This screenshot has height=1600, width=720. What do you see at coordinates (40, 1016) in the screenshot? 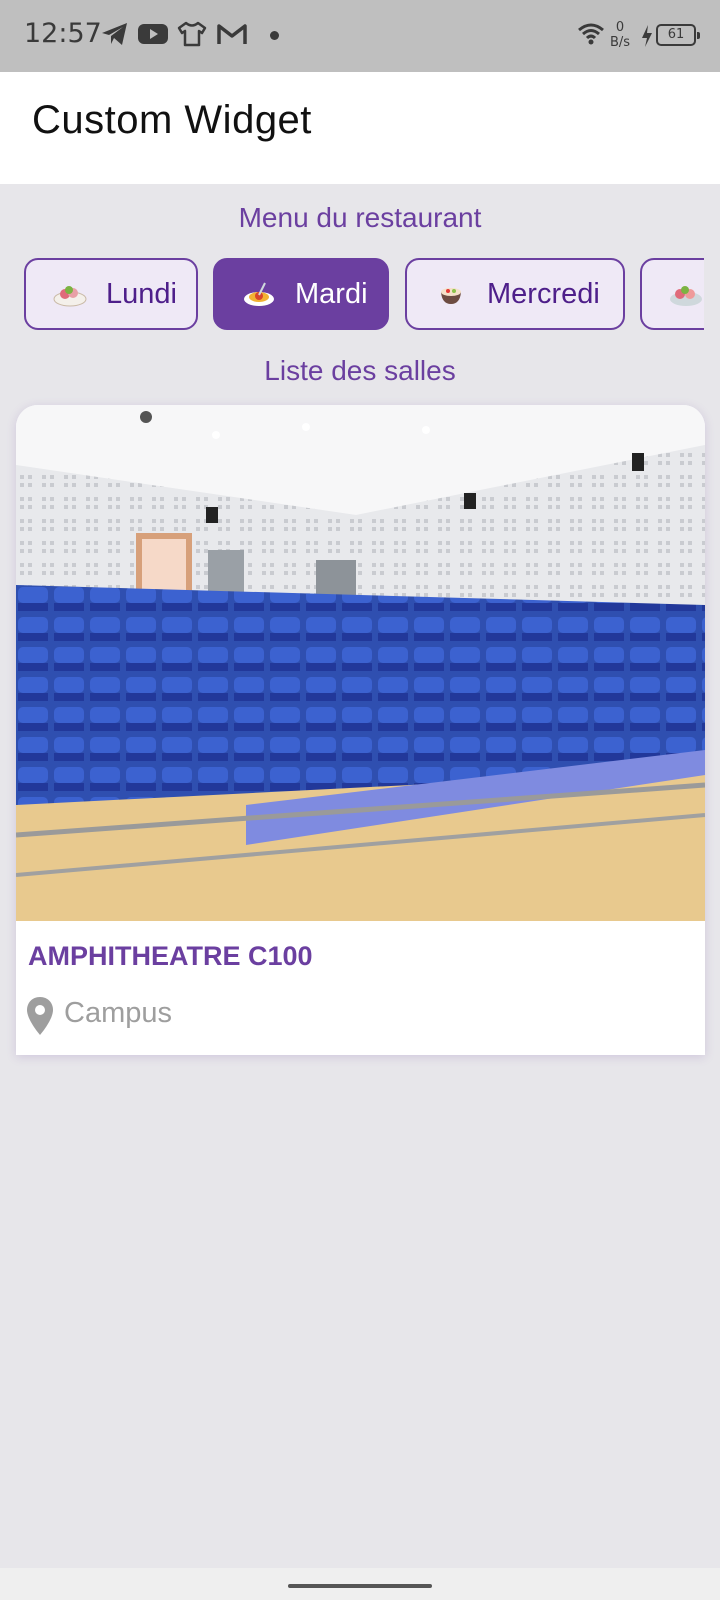
I see `location-pin-icon` at bounding box center [40, 1016].